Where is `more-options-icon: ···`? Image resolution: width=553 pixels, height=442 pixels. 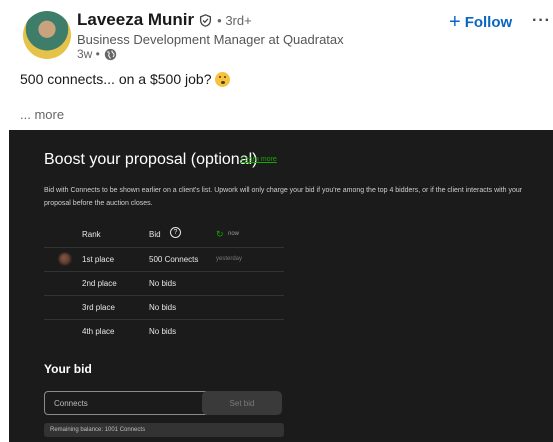
more-options-icon: ··· is located at coordinates (541, 21).